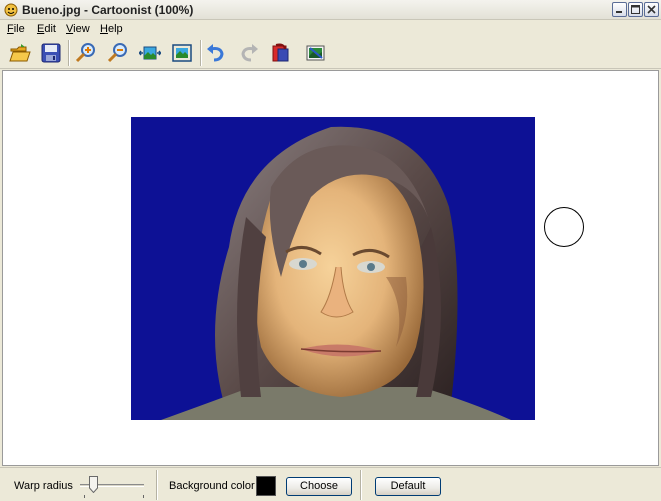  I want to click on fit-window-icon, so click(182, 53).